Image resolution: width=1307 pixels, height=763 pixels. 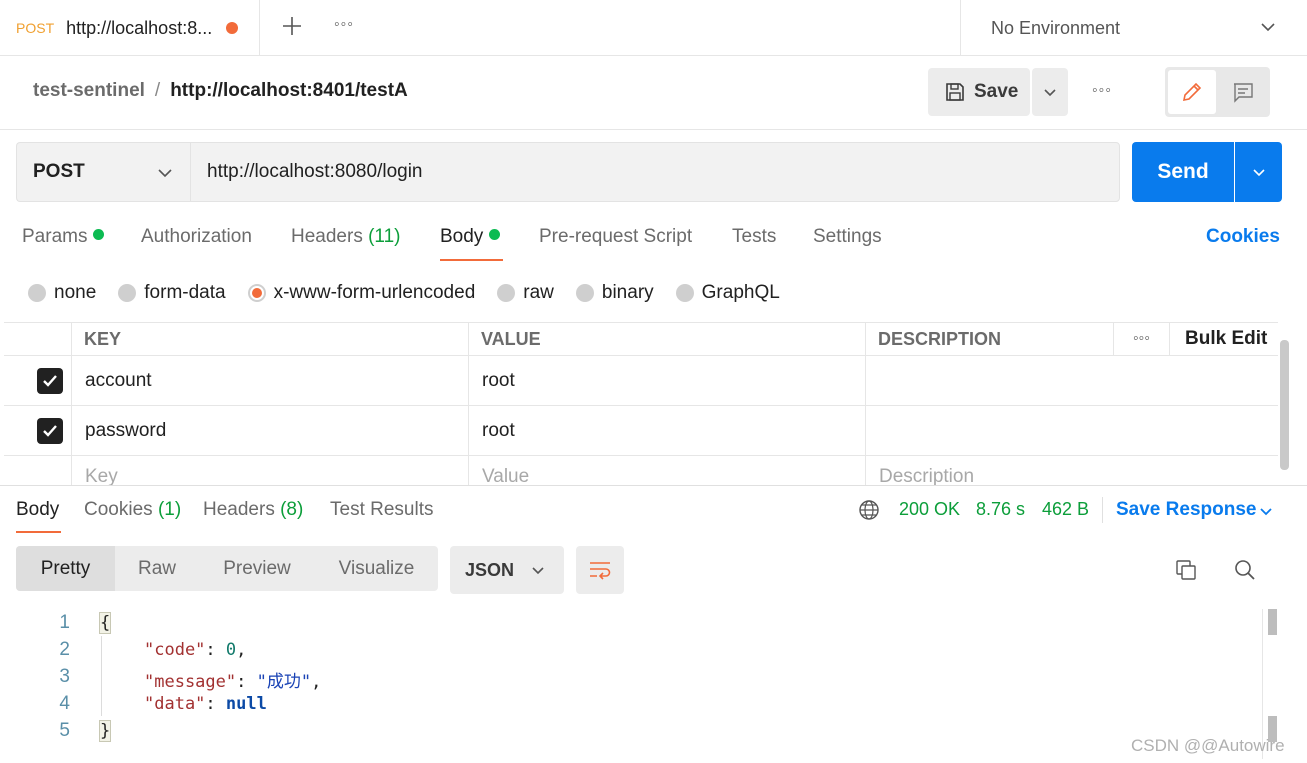 I want to click on json-key: "data", so click(x=175, y=704).